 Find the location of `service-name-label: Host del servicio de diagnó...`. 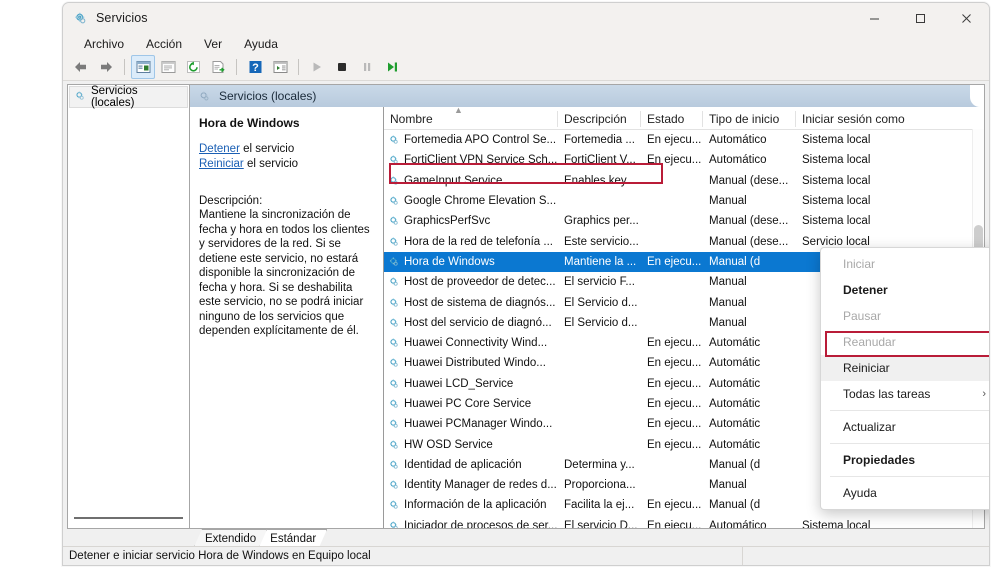

service-name-label: Host del servicio de diagnó... is located at coordinates (478, 322).